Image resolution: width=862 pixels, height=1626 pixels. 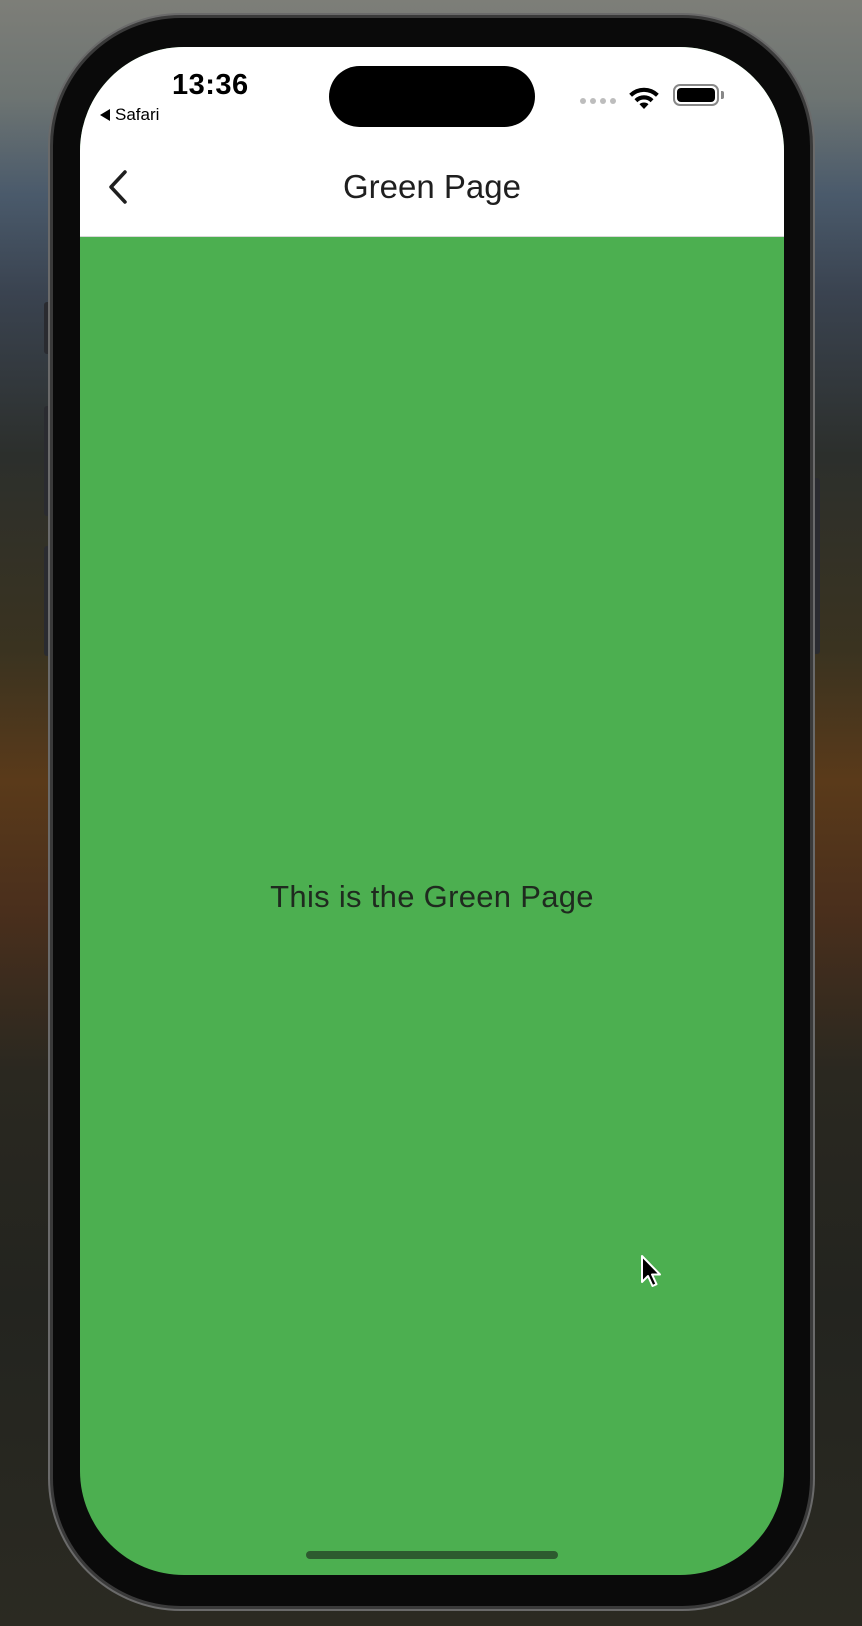 I want to click on chevron-left-icon, so click(x=118, y=187).